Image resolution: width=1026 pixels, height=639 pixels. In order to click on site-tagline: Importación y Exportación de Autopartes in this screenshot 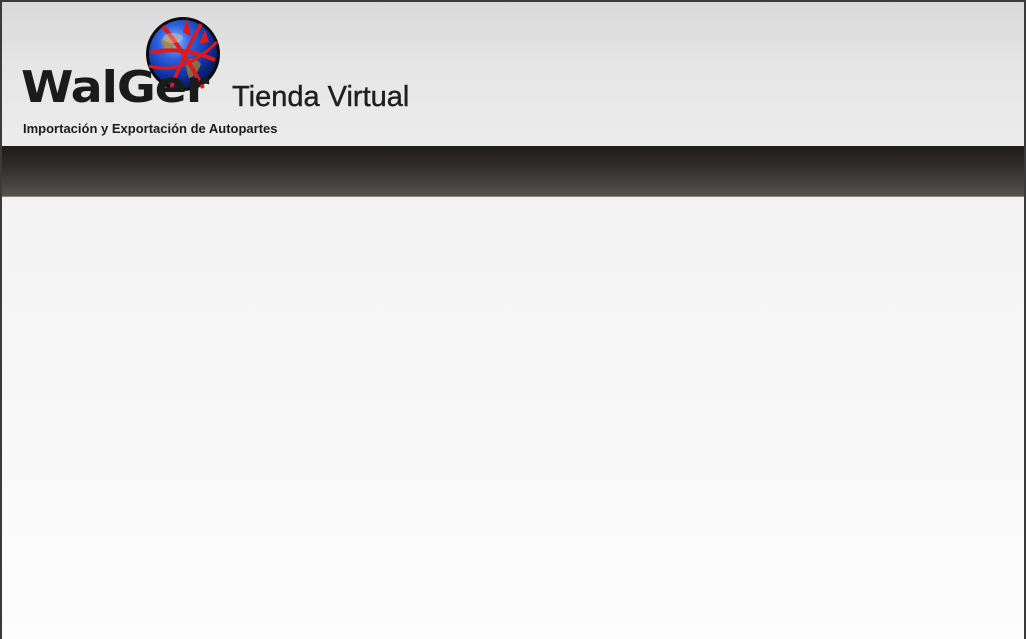, I will do `click(150, 128)`.